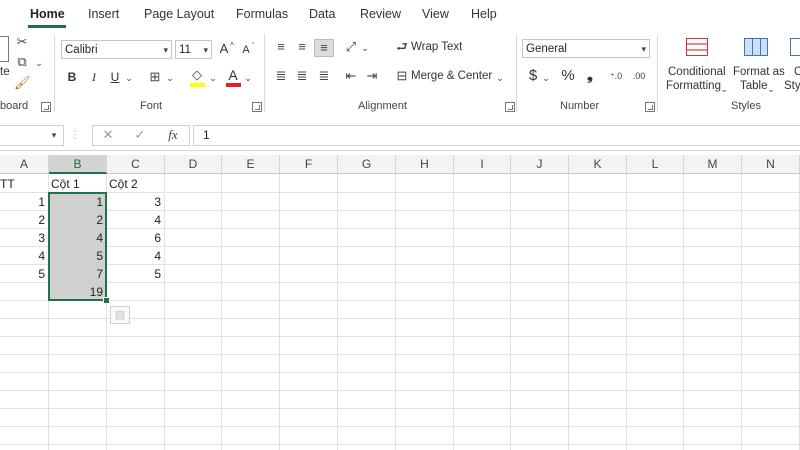  I want to click on italic-button: I, so click(94, 77).